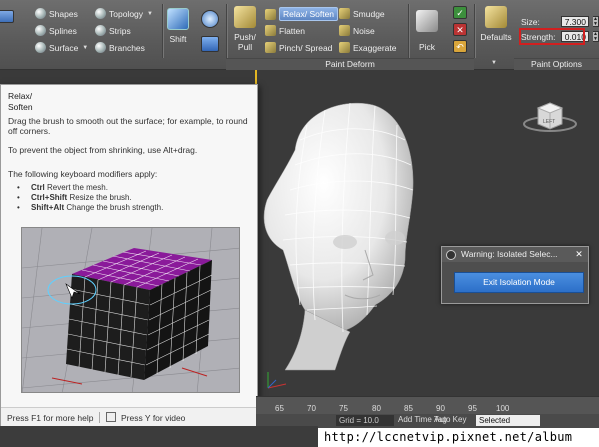  I want to click on splines-button: Splines, so click(56, 30).